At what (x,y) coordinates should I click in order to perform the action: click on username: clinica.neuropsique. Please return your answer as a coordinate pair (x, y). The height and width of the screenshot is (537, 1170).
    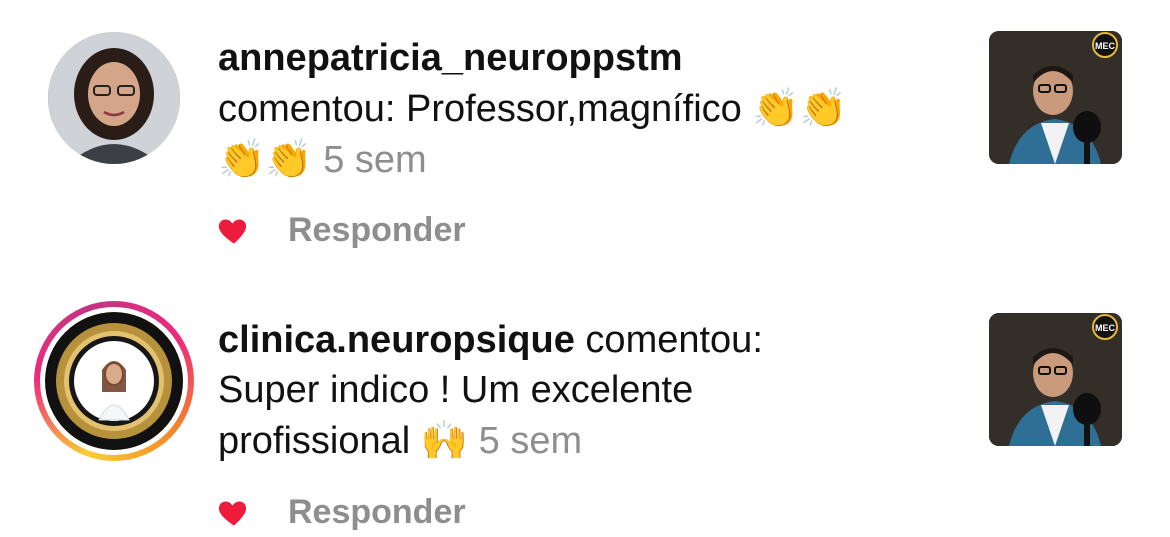
    Looking at the image, I should click on (396, 340).